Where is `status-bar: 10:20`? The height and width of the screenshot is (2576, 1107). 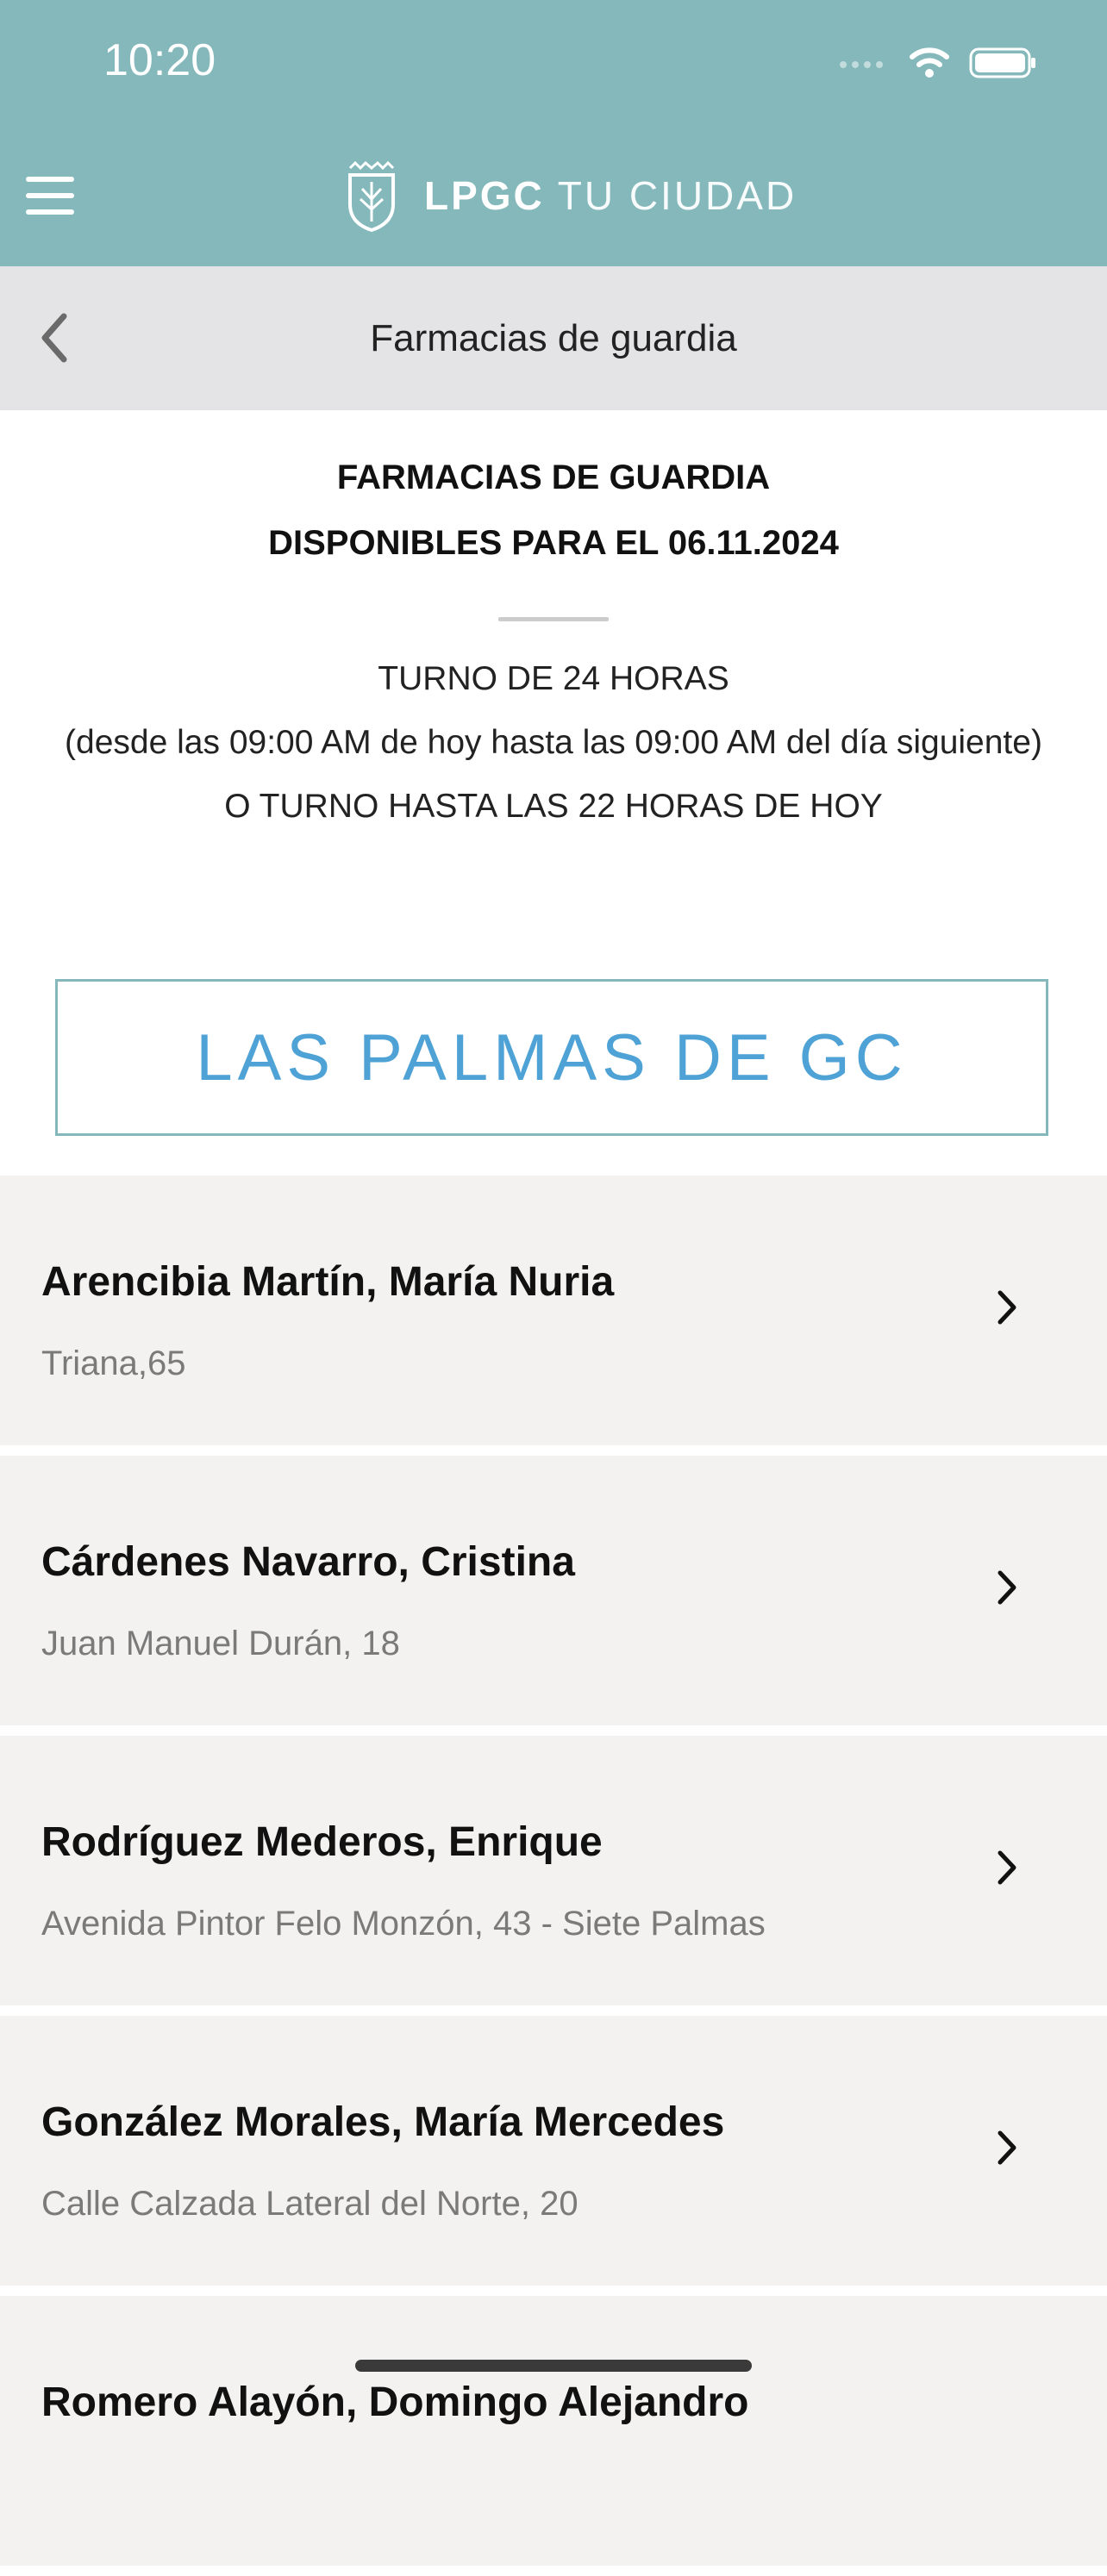 status-bar: 10:20 is located at coordinates (553, 64).